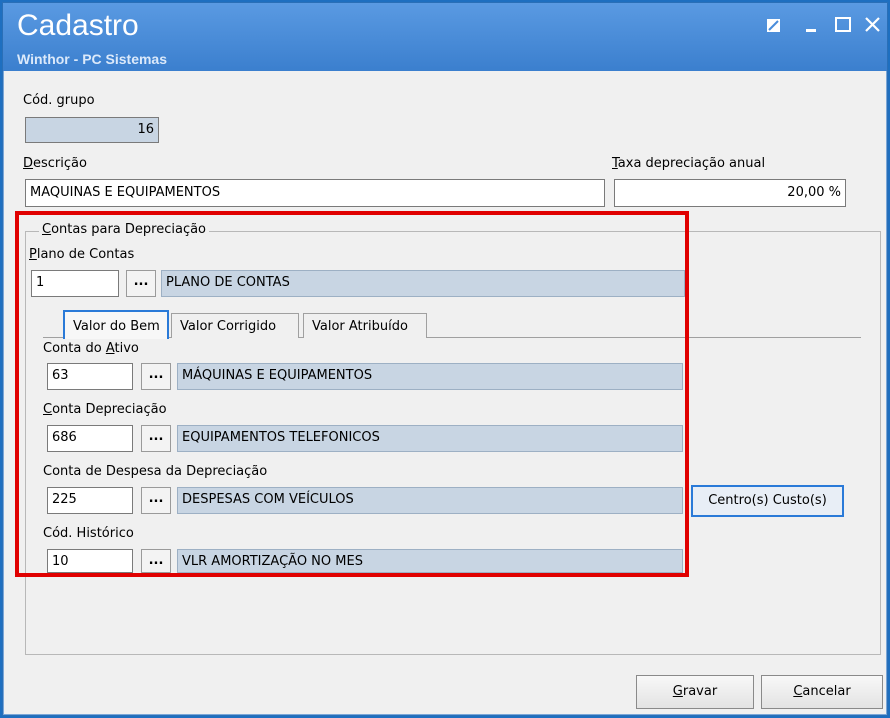 The image size is (890, 718). What do you see at coordinates (822, 692) in the screenshot?
I see `cancelar-button: Cancelar` at bounding box center [822, 692].